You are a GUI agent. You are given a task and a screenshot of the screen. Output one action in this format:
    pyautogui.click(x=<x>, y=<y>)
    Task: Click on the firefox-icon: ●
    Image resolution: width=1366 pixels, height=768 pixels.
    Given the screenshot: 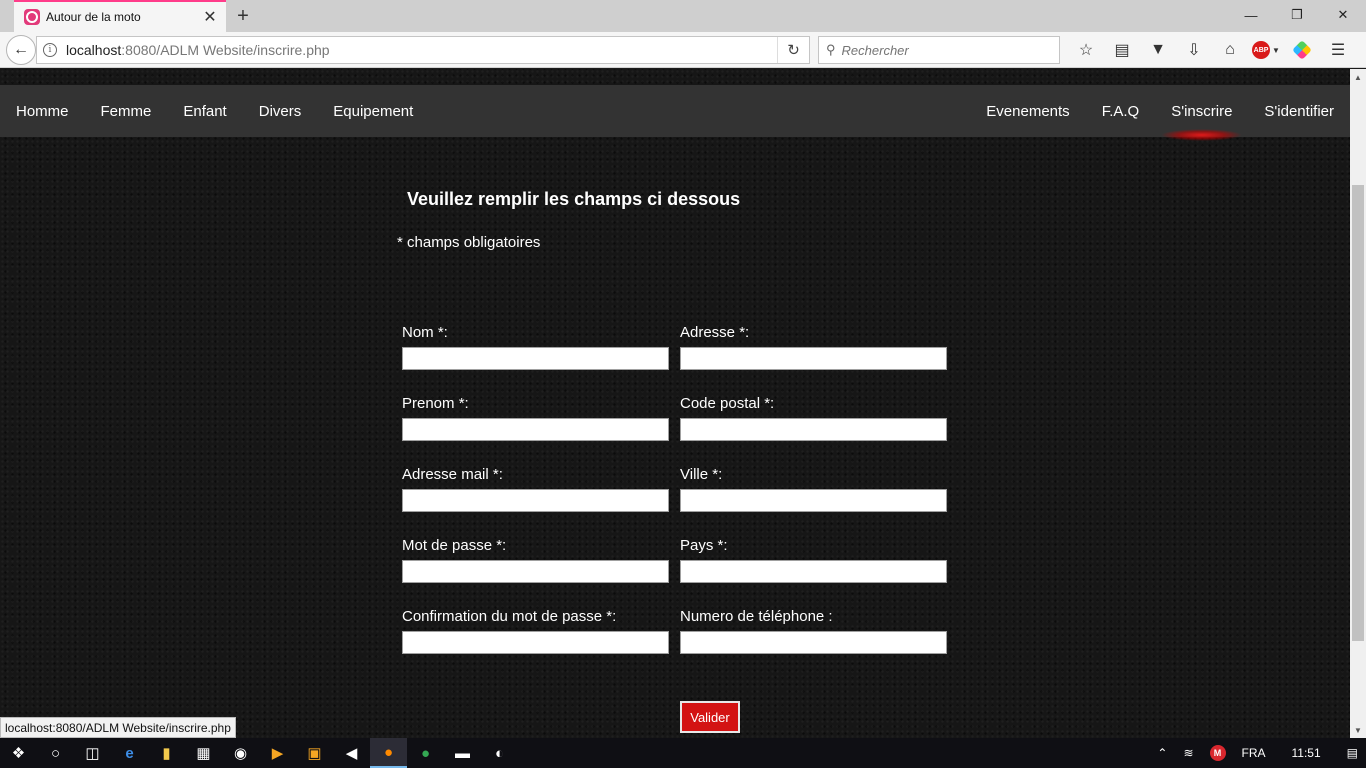 What is the action you would take?
    pyautogui.click(x=388, y=753)
    